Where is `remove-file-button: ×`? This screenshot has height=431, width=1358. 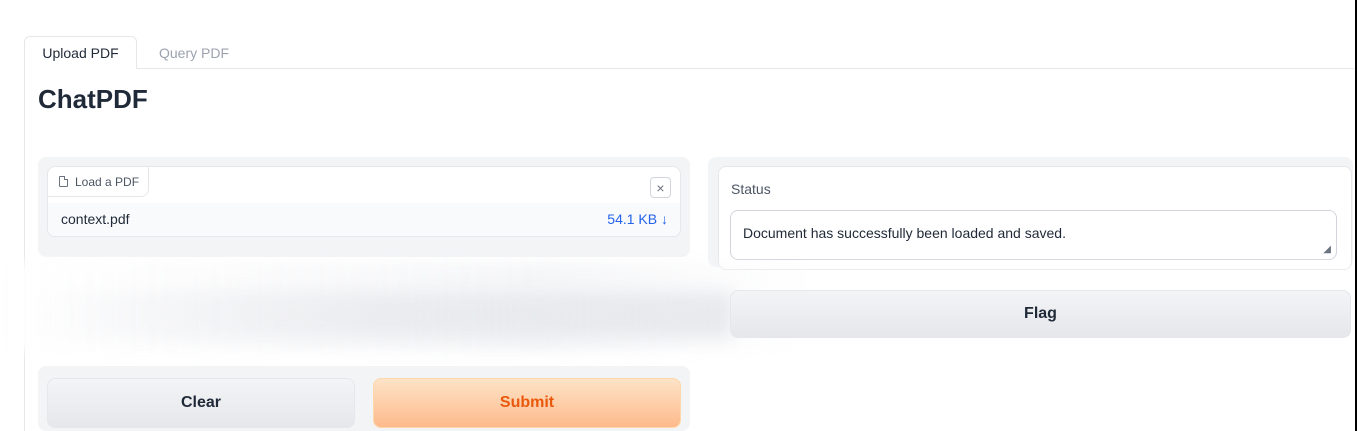
remove-file-button: × is located at coordinates (660, 187).